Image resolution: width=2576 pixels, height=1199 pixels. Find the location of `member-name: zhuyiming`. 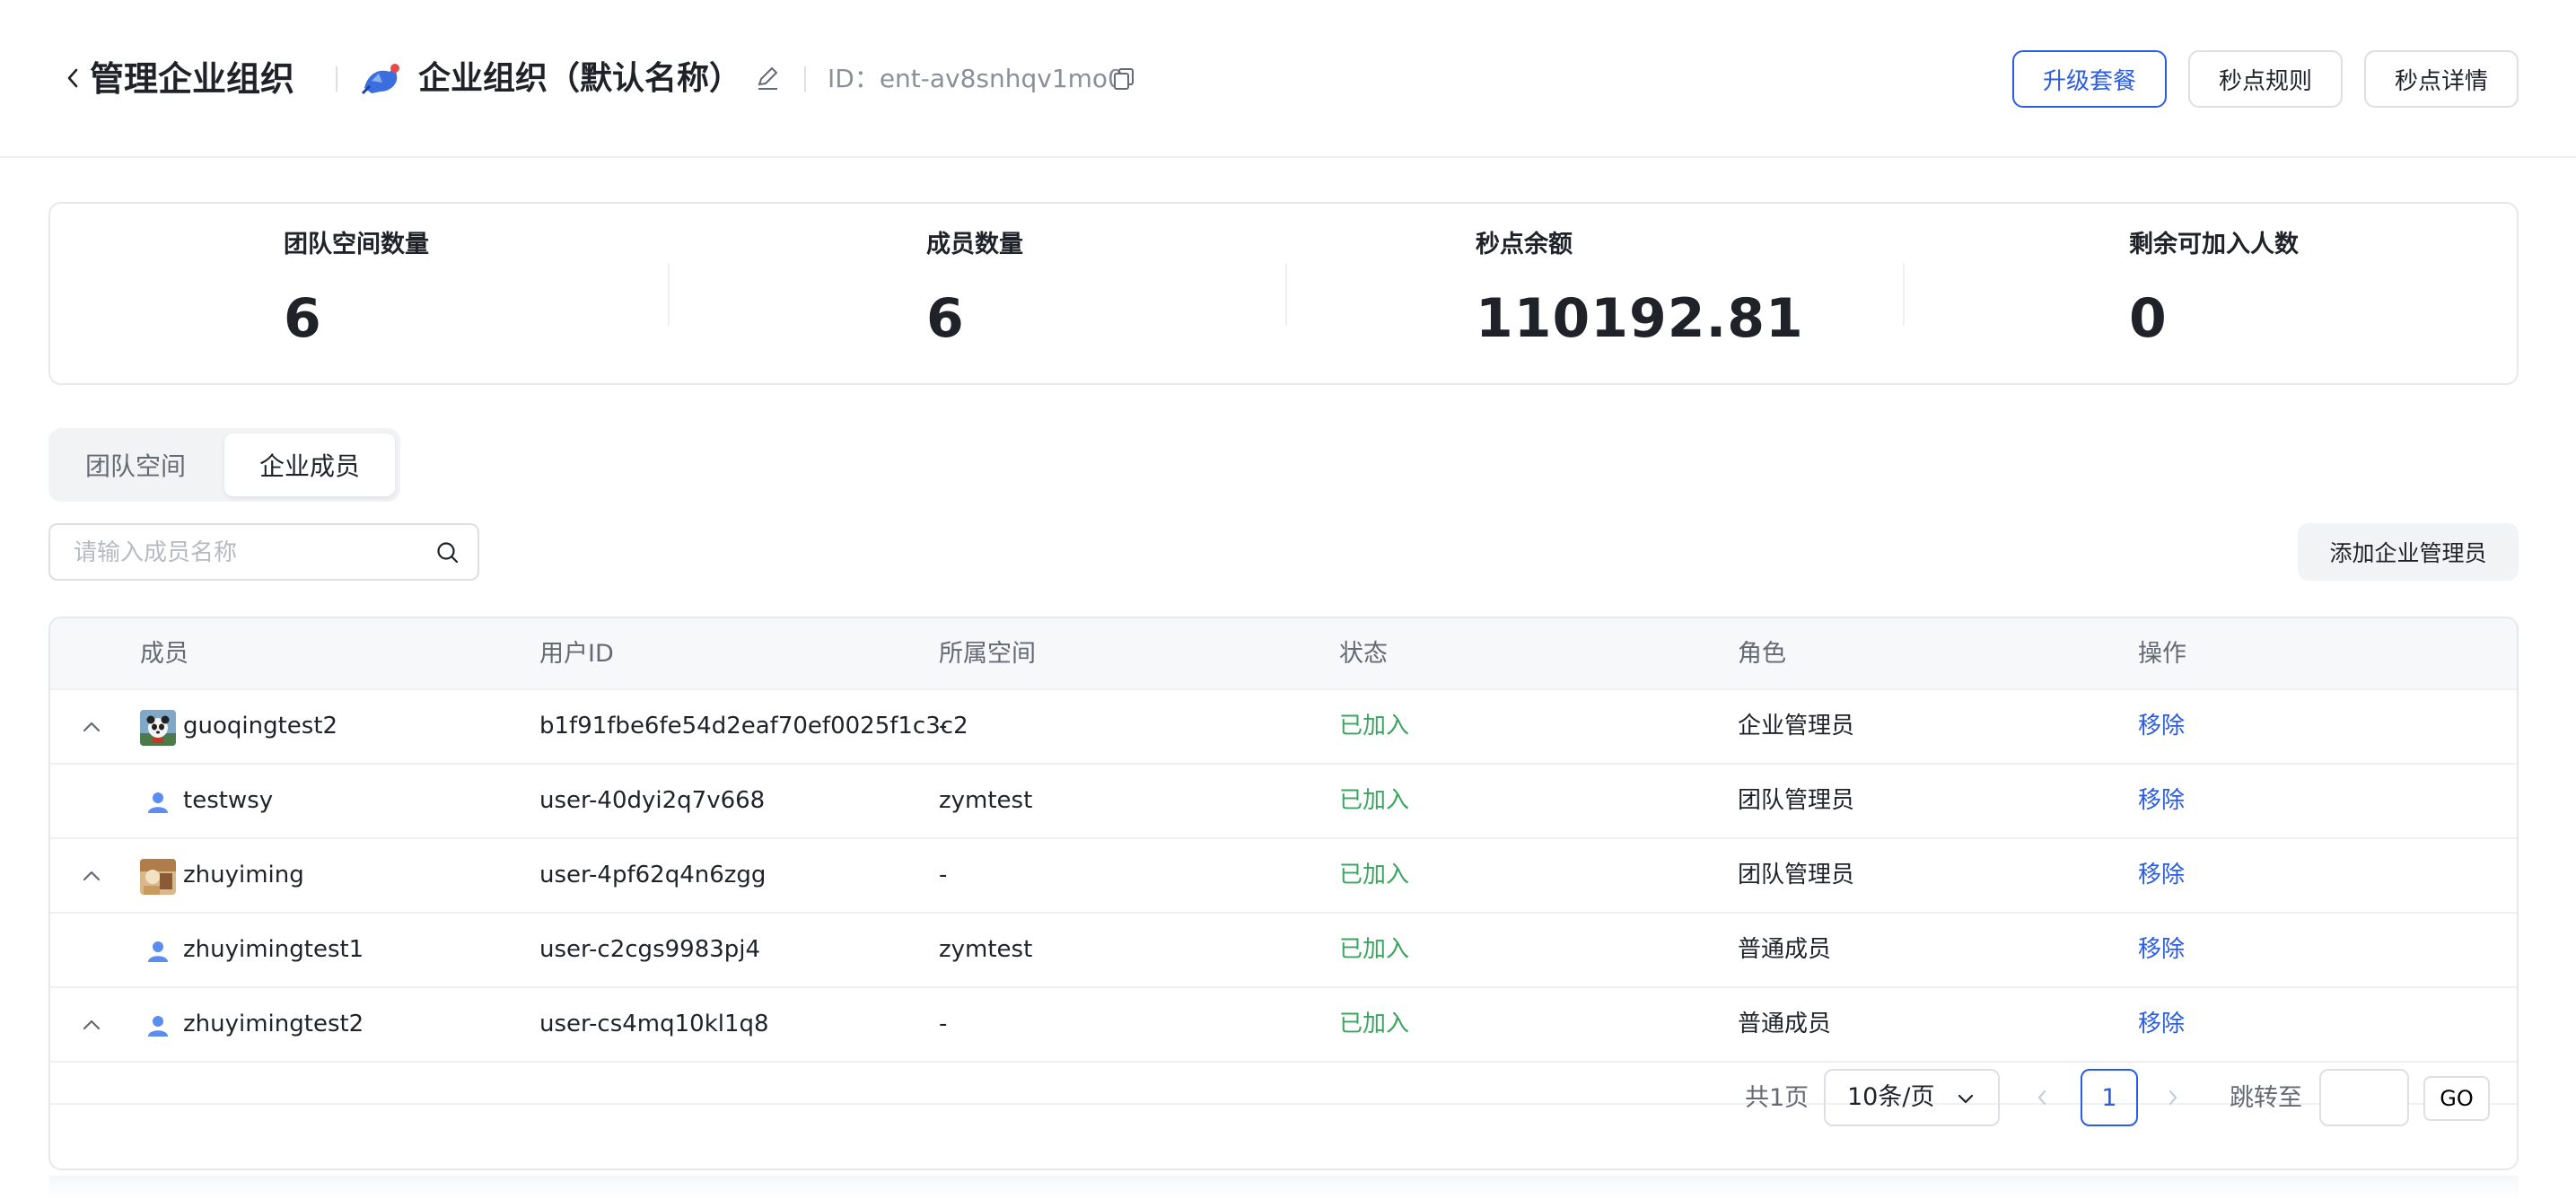

member-name: zhuyiming is located at coordinates (243, 875).